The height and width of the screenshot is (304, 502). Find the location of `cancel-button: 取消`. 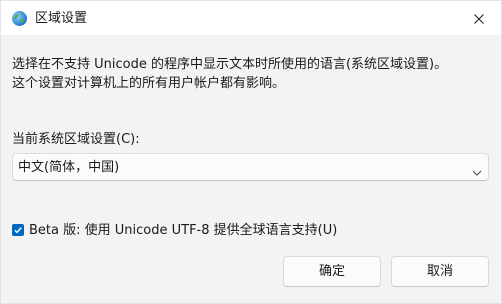

cancel-button: 取消 is located at coordinates (440, 271).